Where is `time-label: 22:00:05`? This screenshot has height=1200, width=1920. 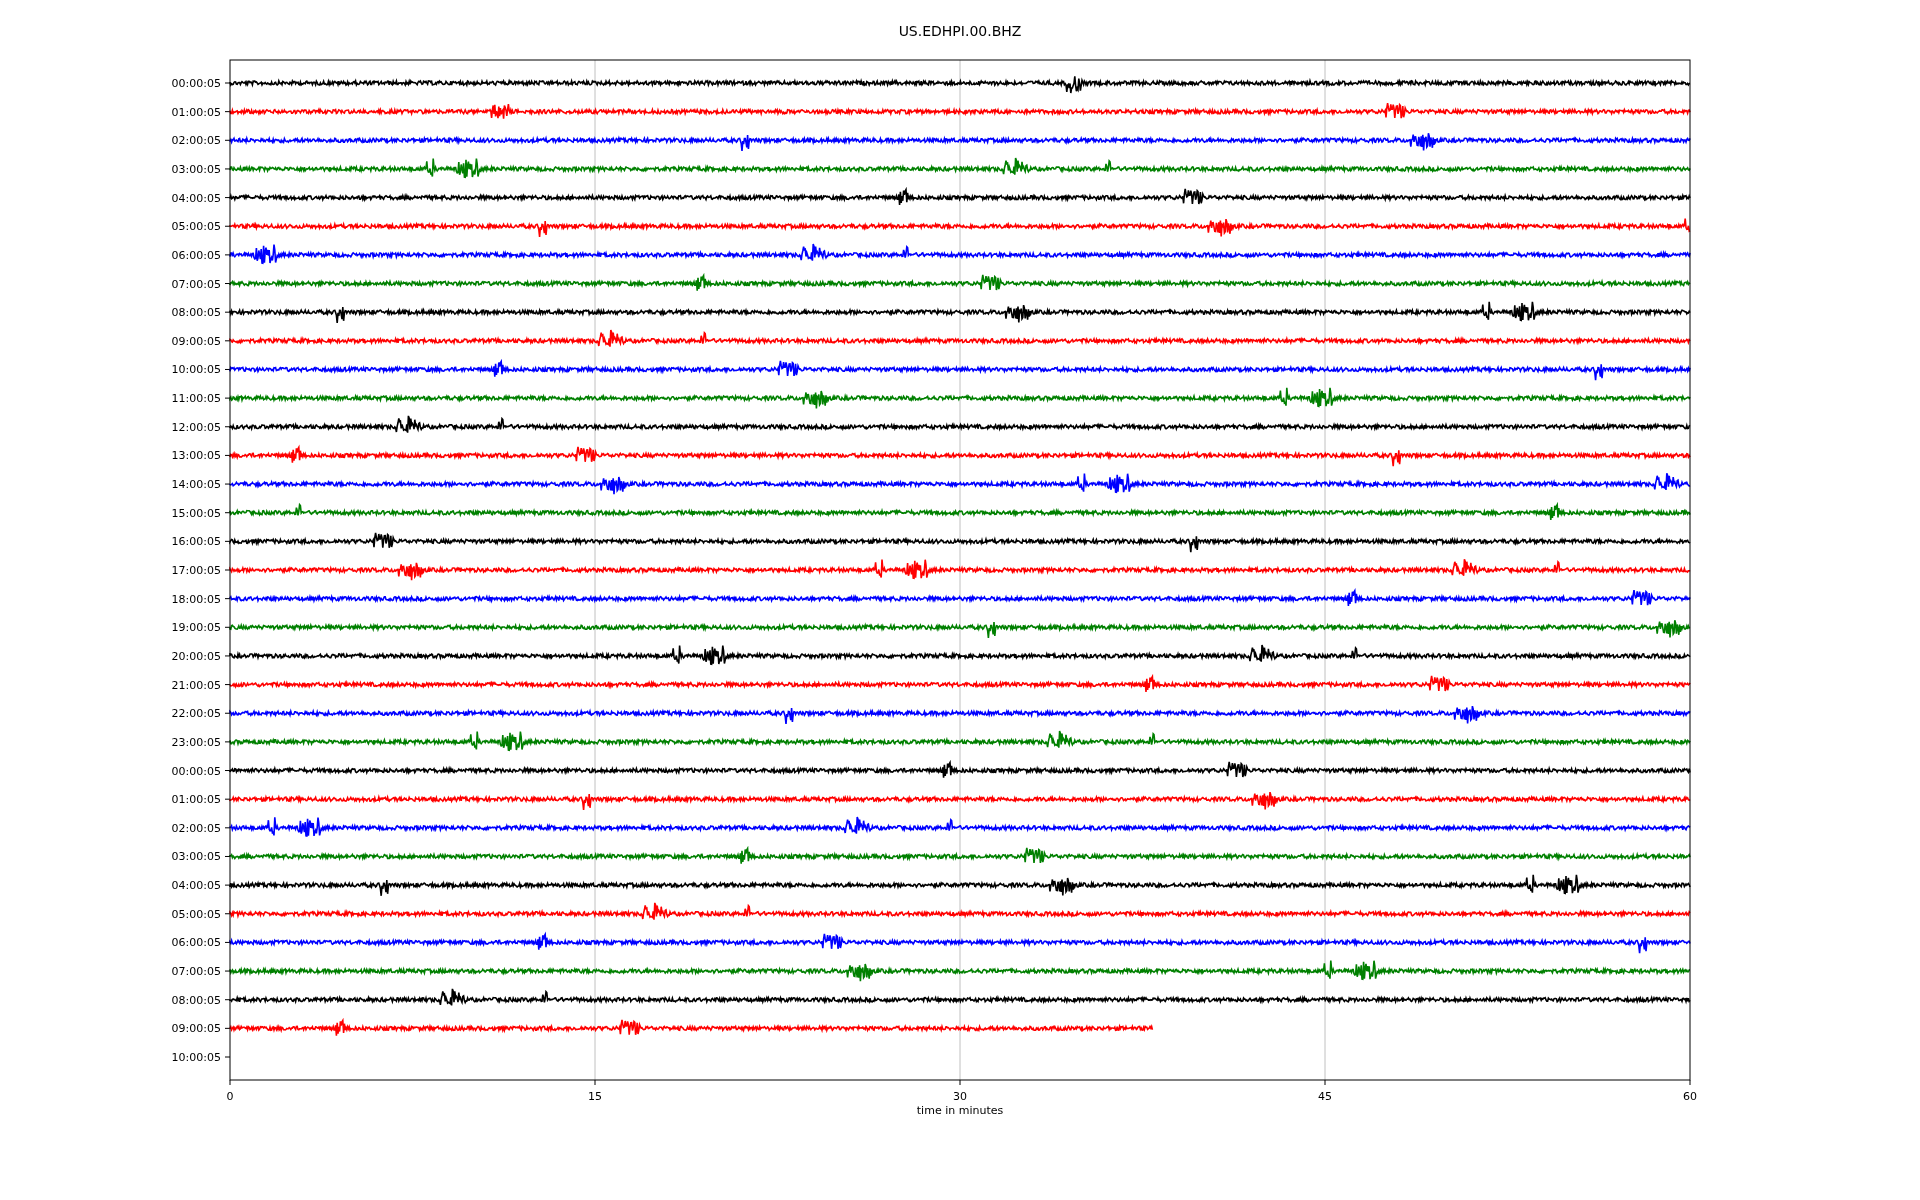 time-label: 22:00:05 is located at coordinates (196, 714).